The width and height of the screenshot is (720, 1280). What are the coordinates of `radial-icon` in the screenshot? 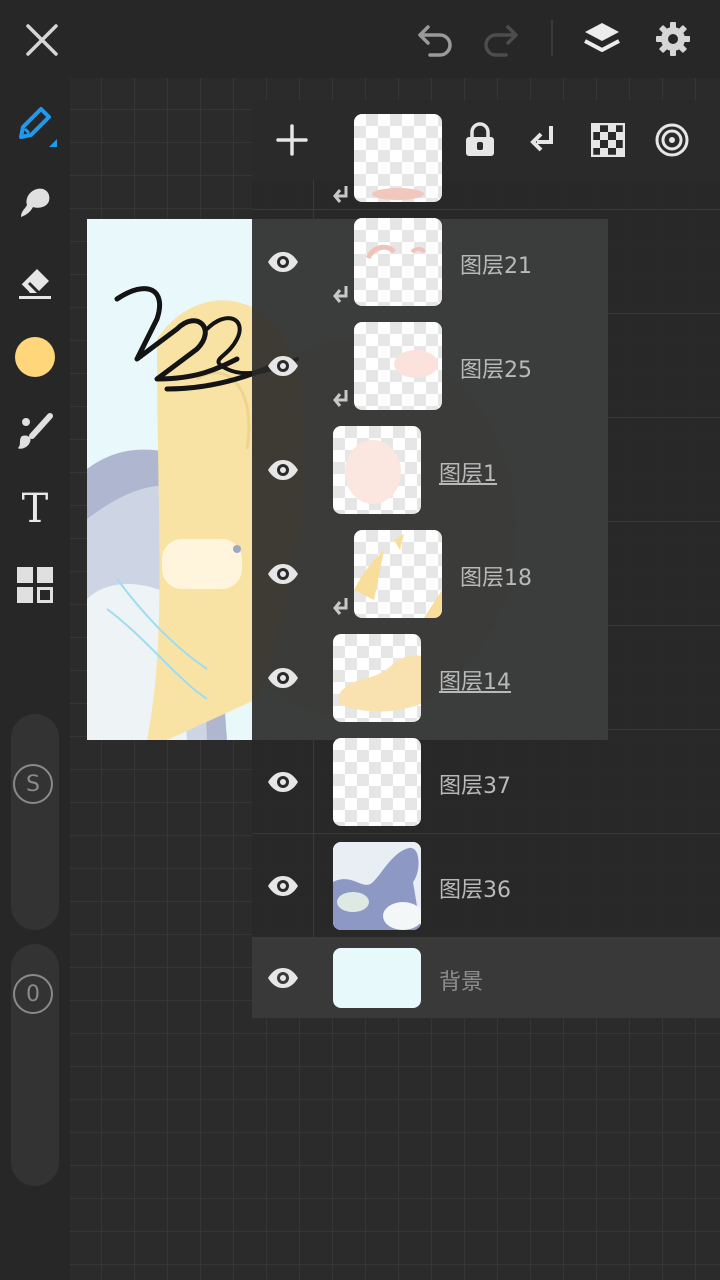 It's located at (672, 140).